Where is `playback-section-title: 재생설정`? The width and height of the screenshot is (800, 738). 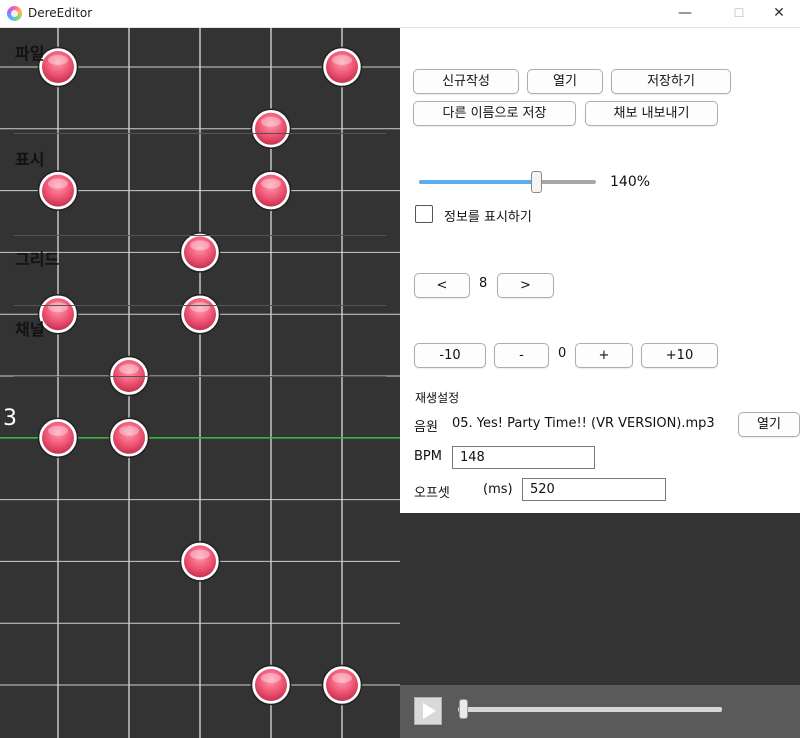 playback-section-title: 재생설정 is located at coordinates (437, 398).